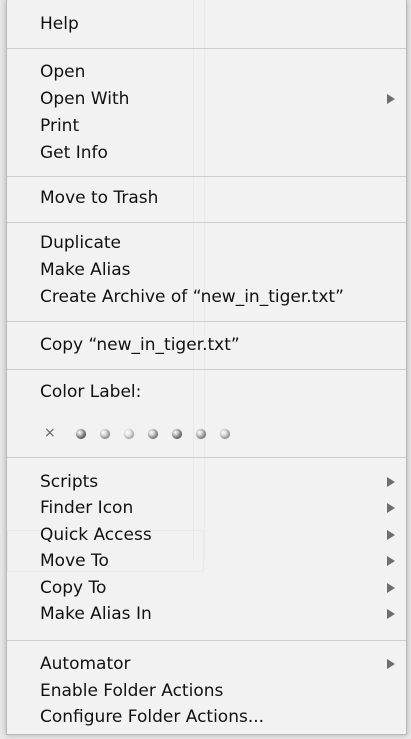 This screenshot has width=411, height=739. Describe the element at coordinates (74, 561) in the screenshot. I see `menu-item-label: Move To` at that location.